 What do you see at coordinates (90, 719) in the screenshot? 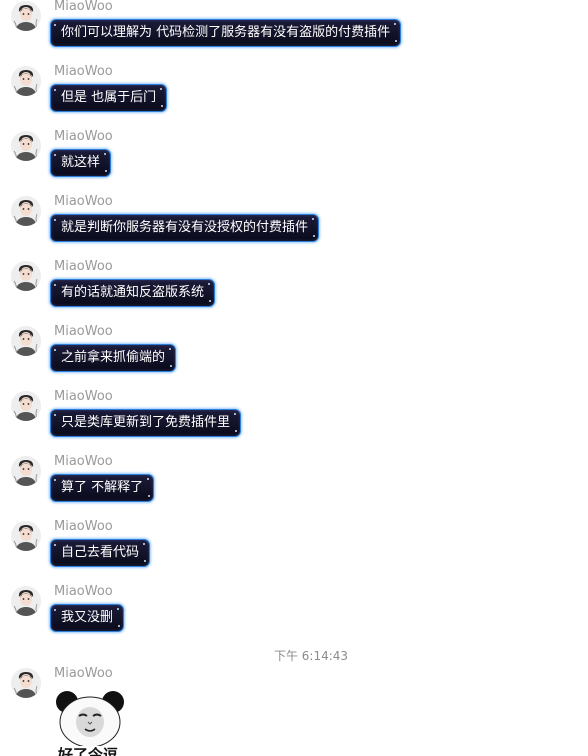
I see `panda-face-sticker` at bounding box center [90, 719].